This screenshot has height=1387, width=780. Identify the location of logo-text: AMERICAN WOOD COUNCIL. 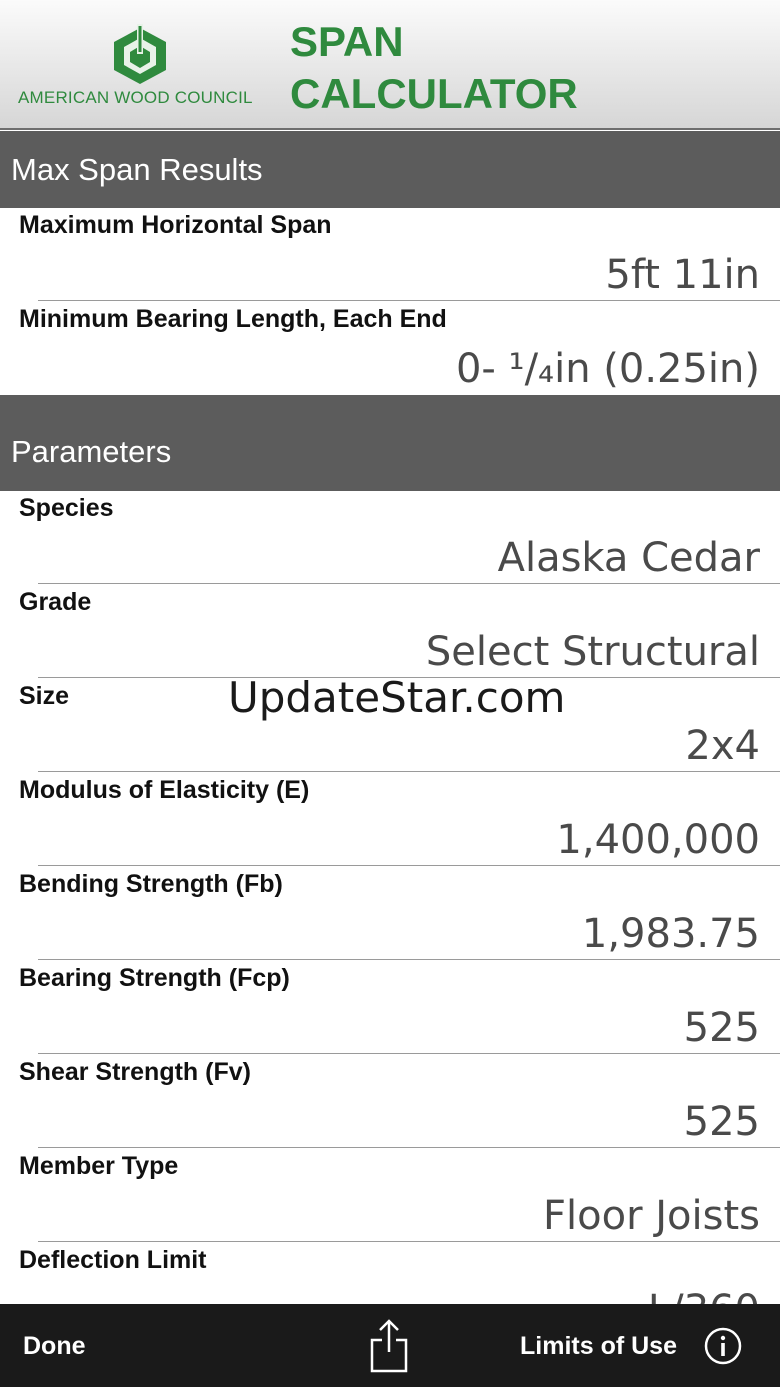
(135, 97).